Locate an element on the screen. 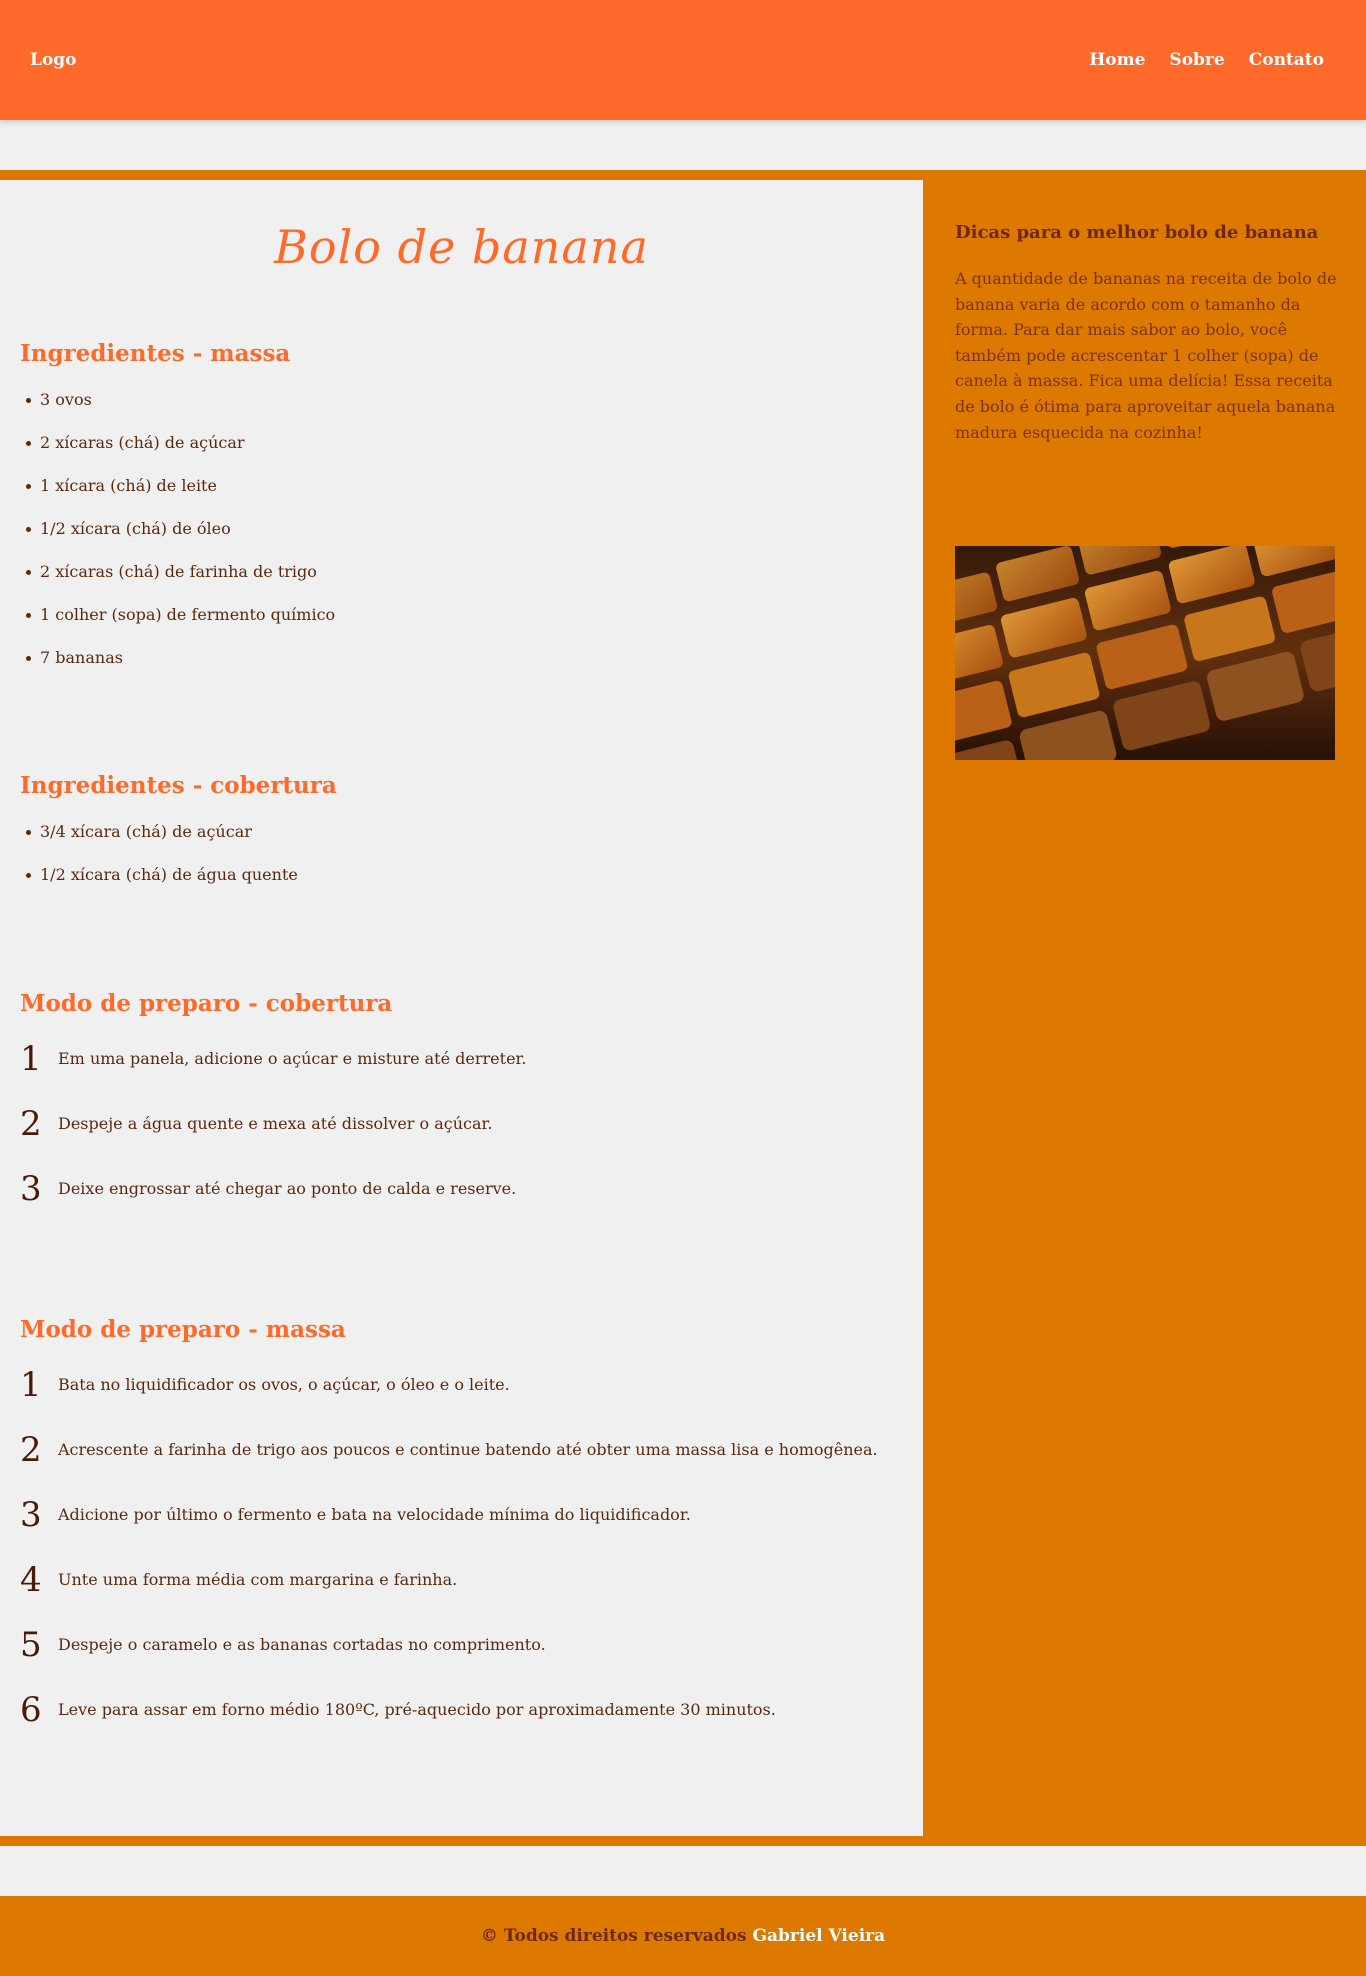 The width and height of the screenshot is (1366, 1976). footer-author: Gabriel Vieira is located at coordinates (819, 1936).